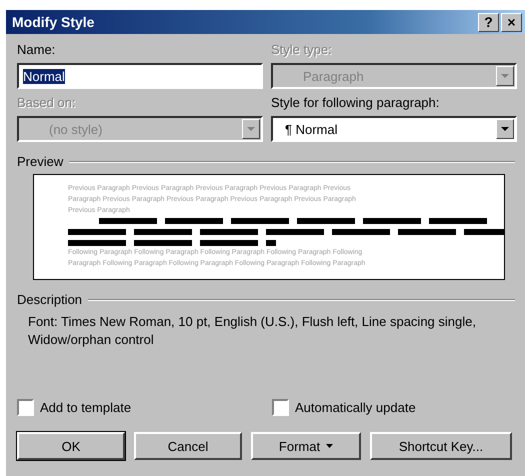 The image size is (525, 476). Describe the element at coordinates (36, 50) in the screenshot. I see `field-label: Name:` at that location.